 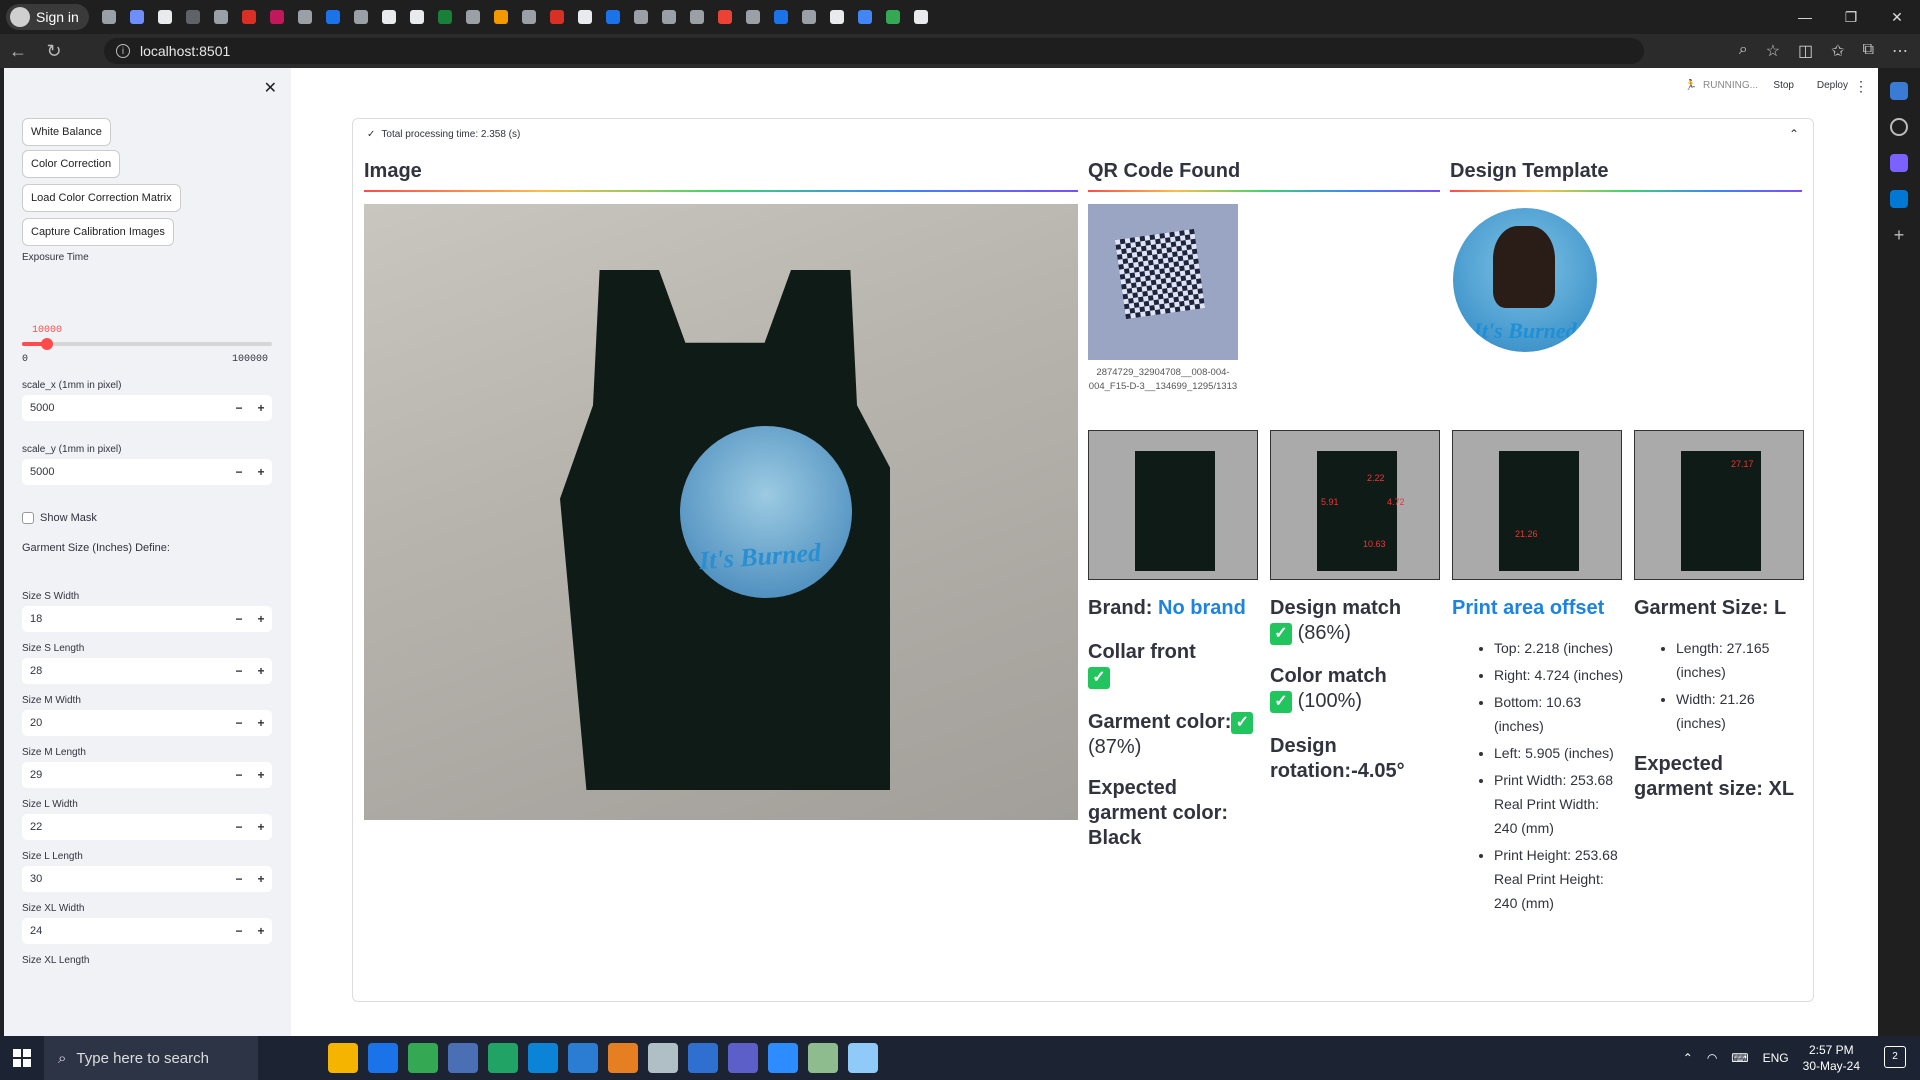 I want to click on size-field-input: 20 − +, so click(x=147, y=723).